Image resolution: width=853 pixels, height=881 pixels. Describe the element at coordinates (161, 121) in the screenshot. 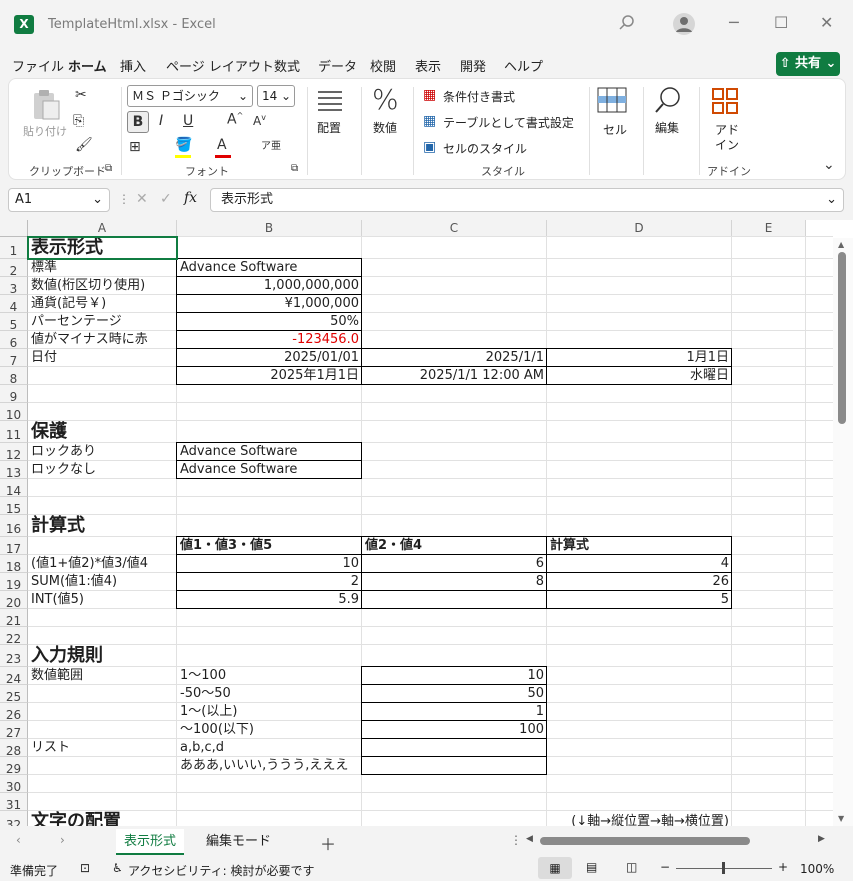

I see `italic-button: I` at that location.